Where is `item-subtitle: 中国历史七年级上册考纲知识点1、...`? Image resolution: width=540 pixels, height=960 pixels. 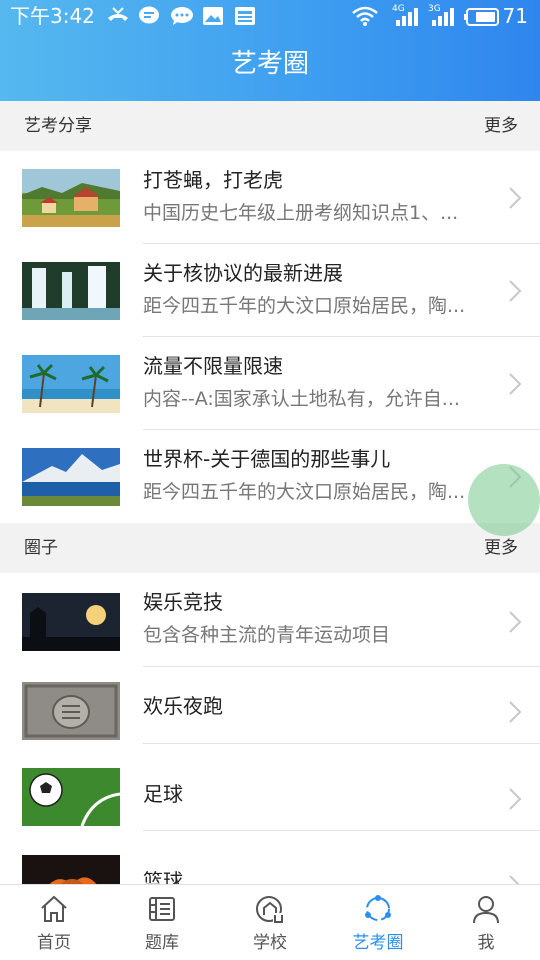
item-subtitle: 中国历史七年级上册考纲知识点1、... is located at coordinates (301, 213).